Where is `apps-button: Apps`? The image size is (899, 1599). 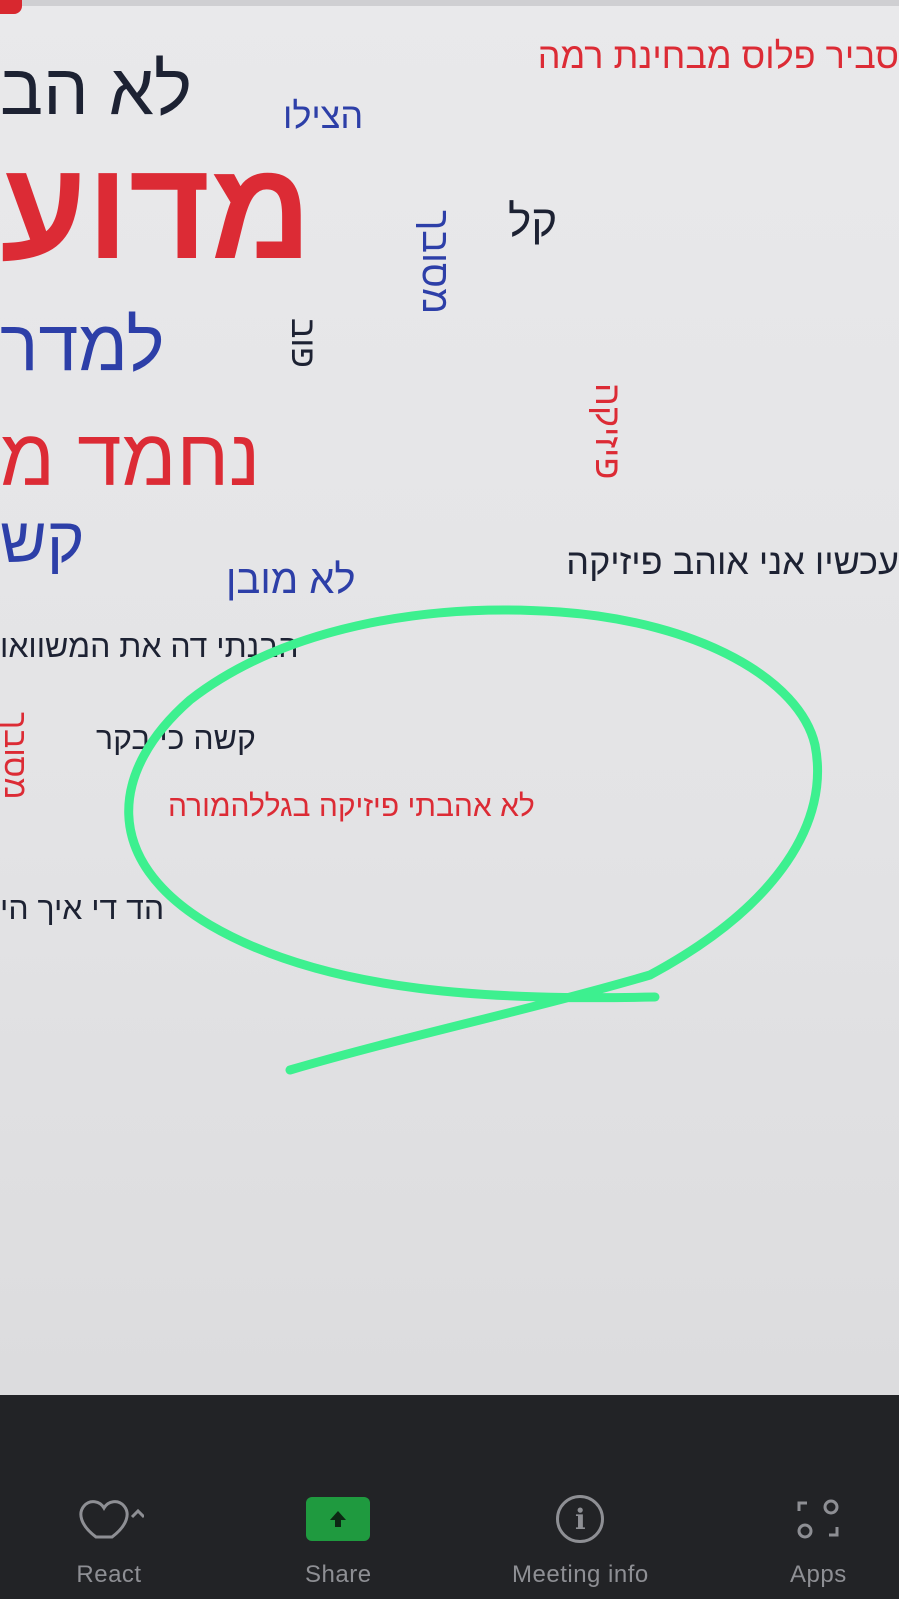
apps-button: Apps is located at coordinates (818, 1542).